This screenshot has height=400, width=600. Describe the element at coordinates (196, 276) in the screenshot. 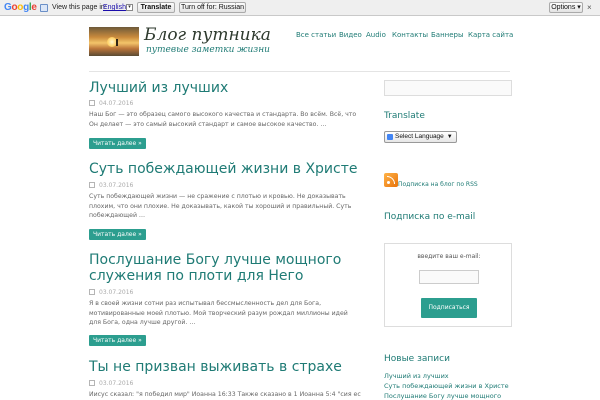

I see `post-title-line-2: служения по плоти для Него` at that location.